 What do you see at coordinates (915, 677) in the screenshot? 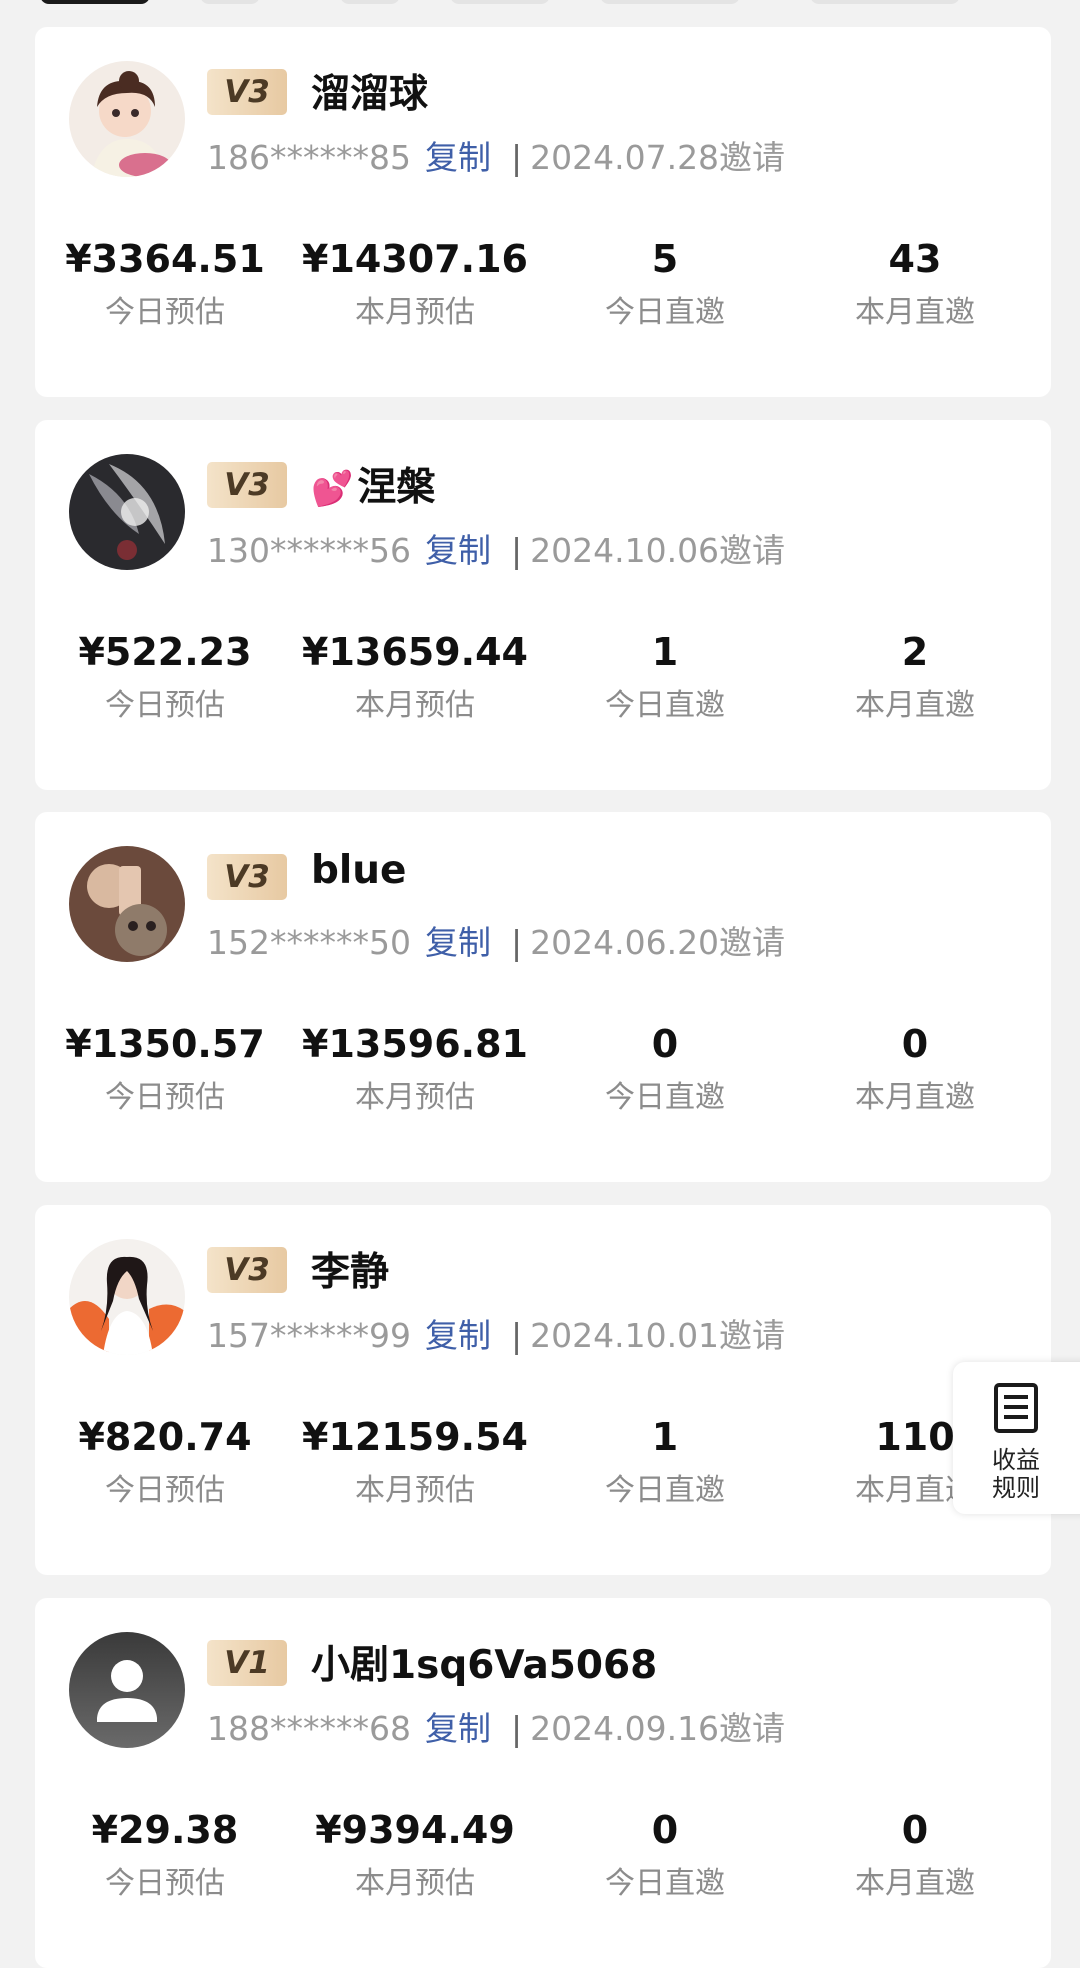
I see `stat-month-invites: 2 本月直邀` at bounding box center [915, 677].